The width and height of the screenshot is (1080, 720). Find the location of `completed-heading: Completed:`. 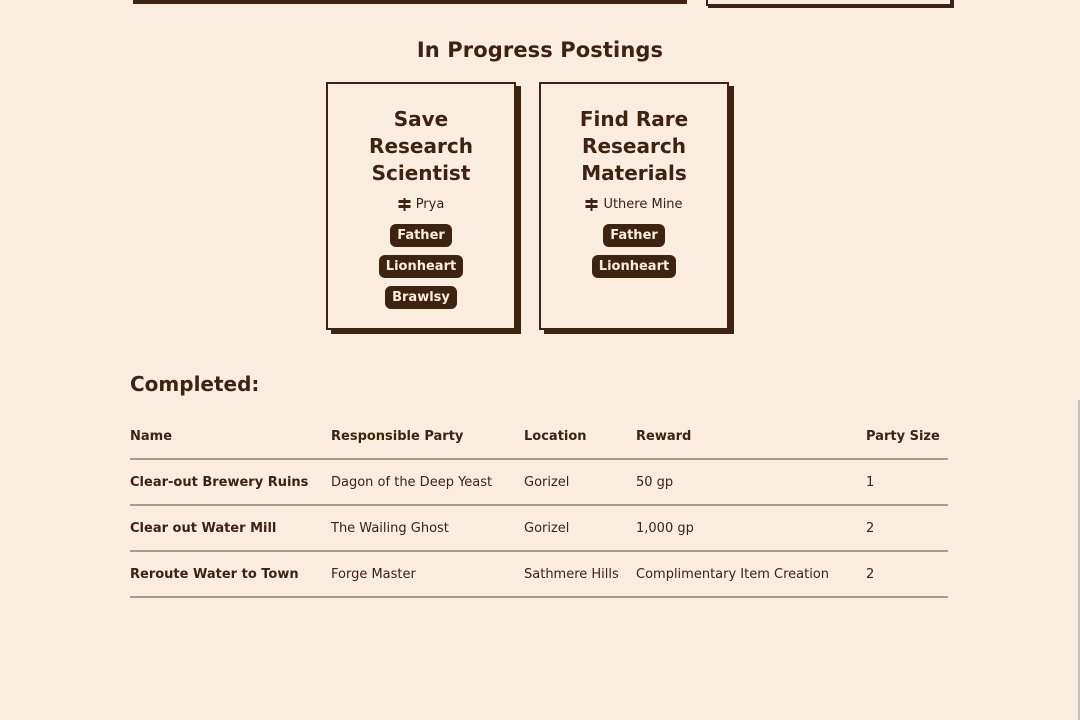

completed-heading: Completed: is located at coordinates (195, 384).